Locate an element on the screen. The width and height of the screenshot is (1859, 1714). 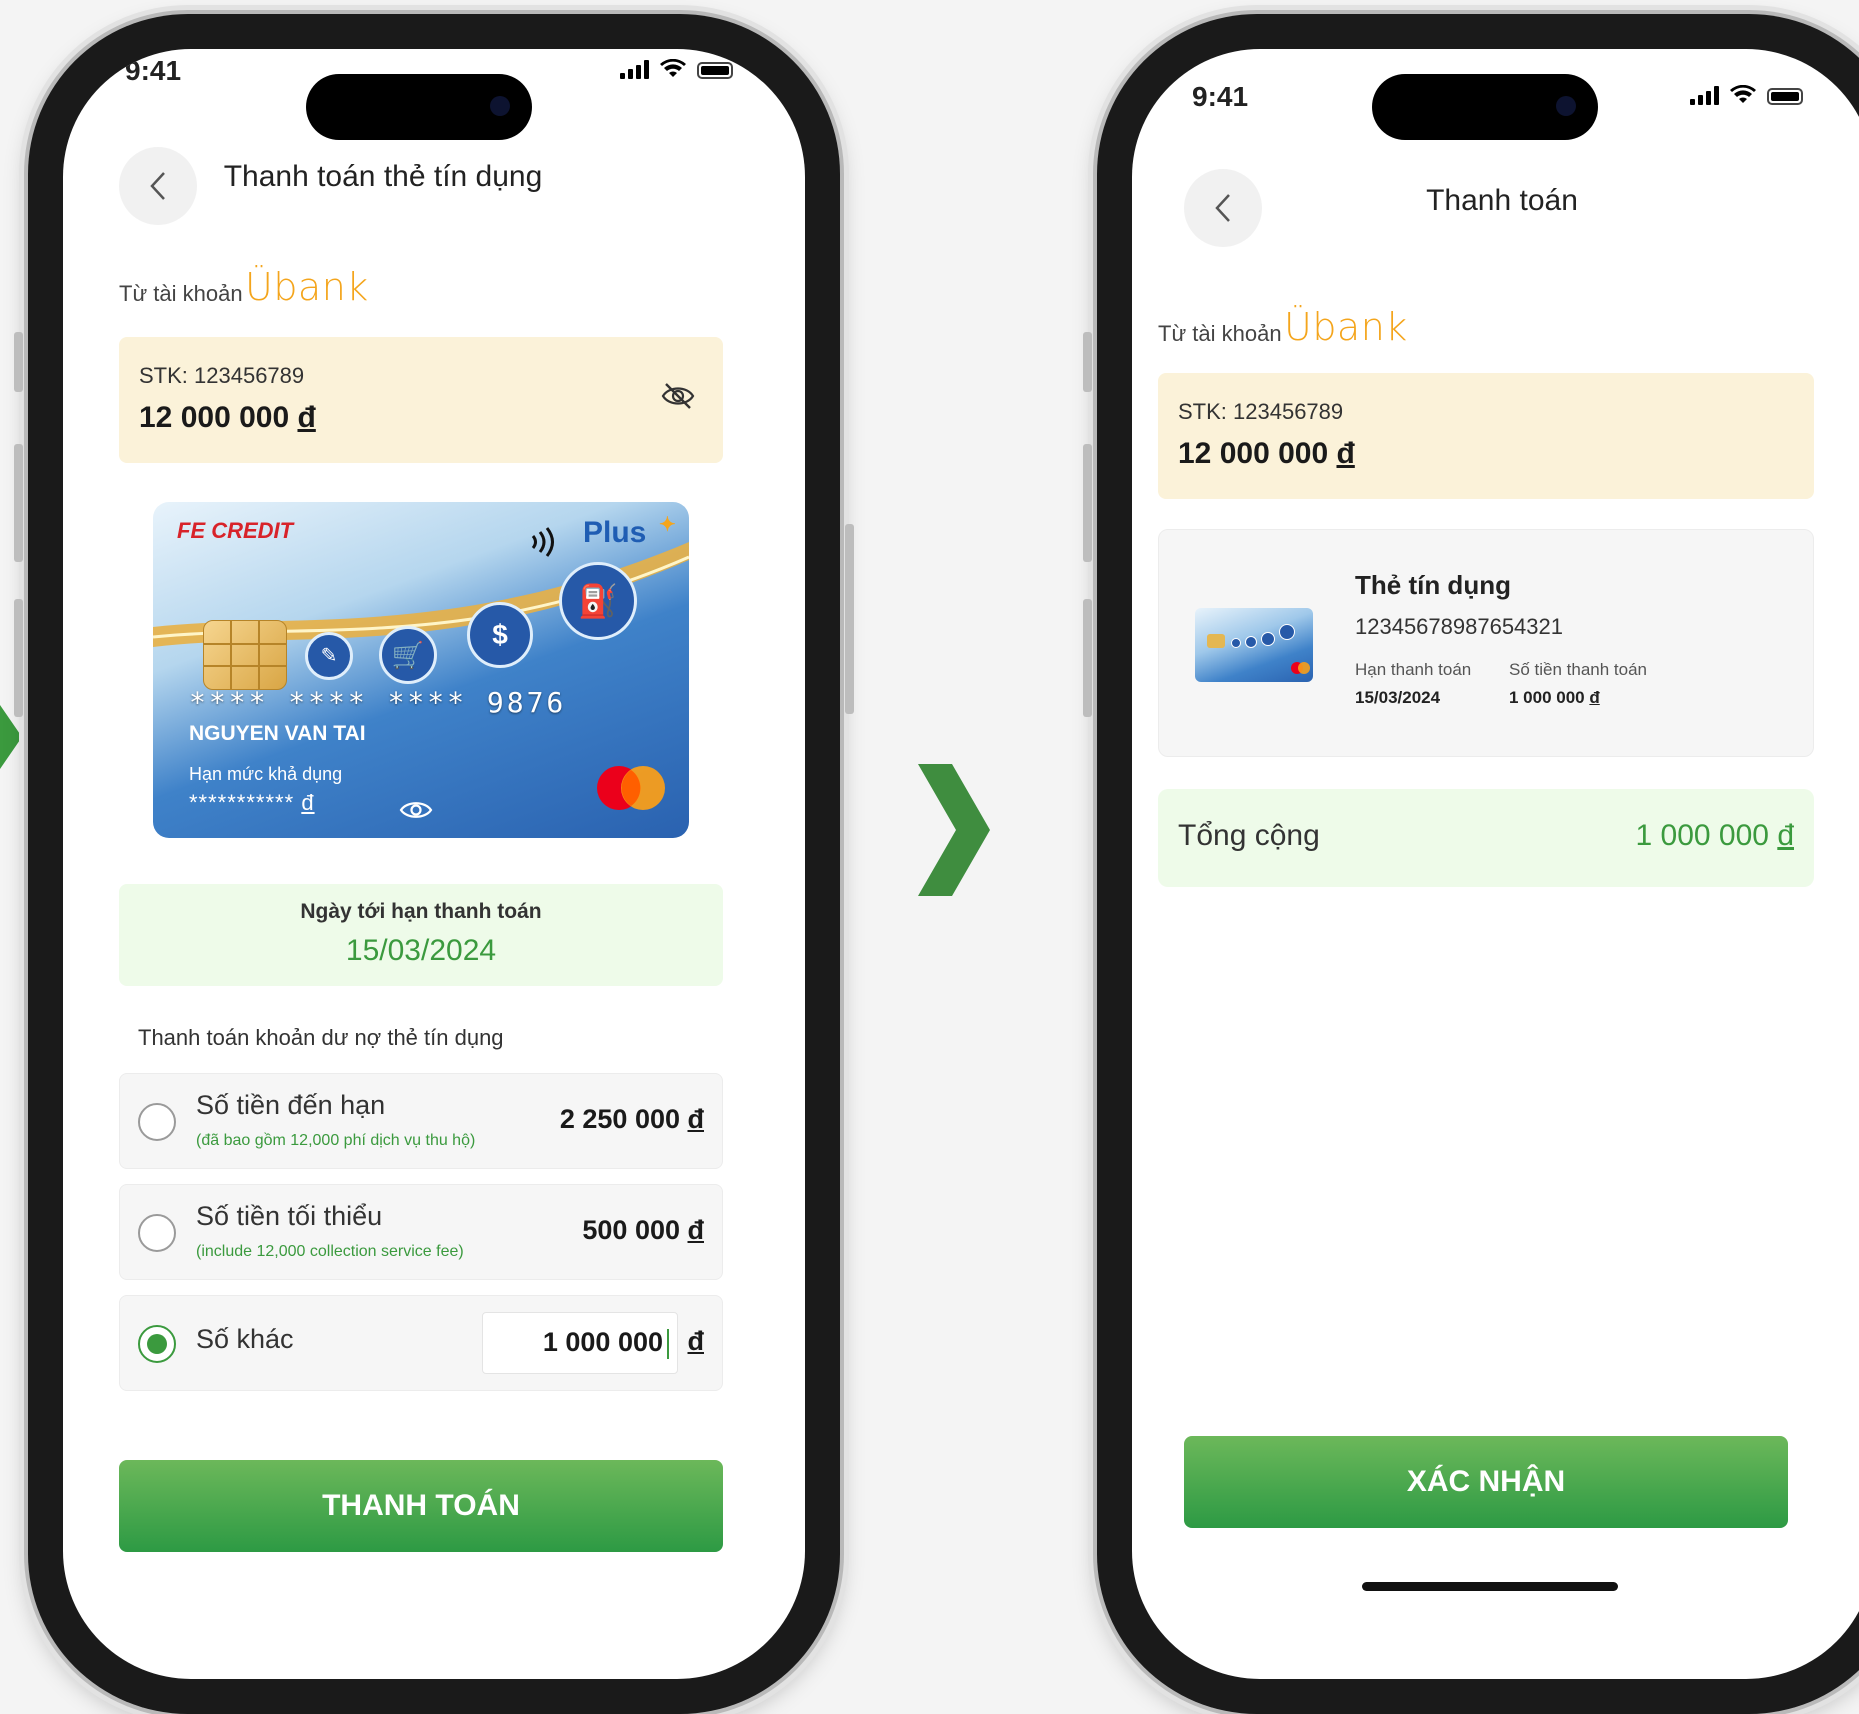
total-label: Tổng cộng is located at coordinates (1249, 835).